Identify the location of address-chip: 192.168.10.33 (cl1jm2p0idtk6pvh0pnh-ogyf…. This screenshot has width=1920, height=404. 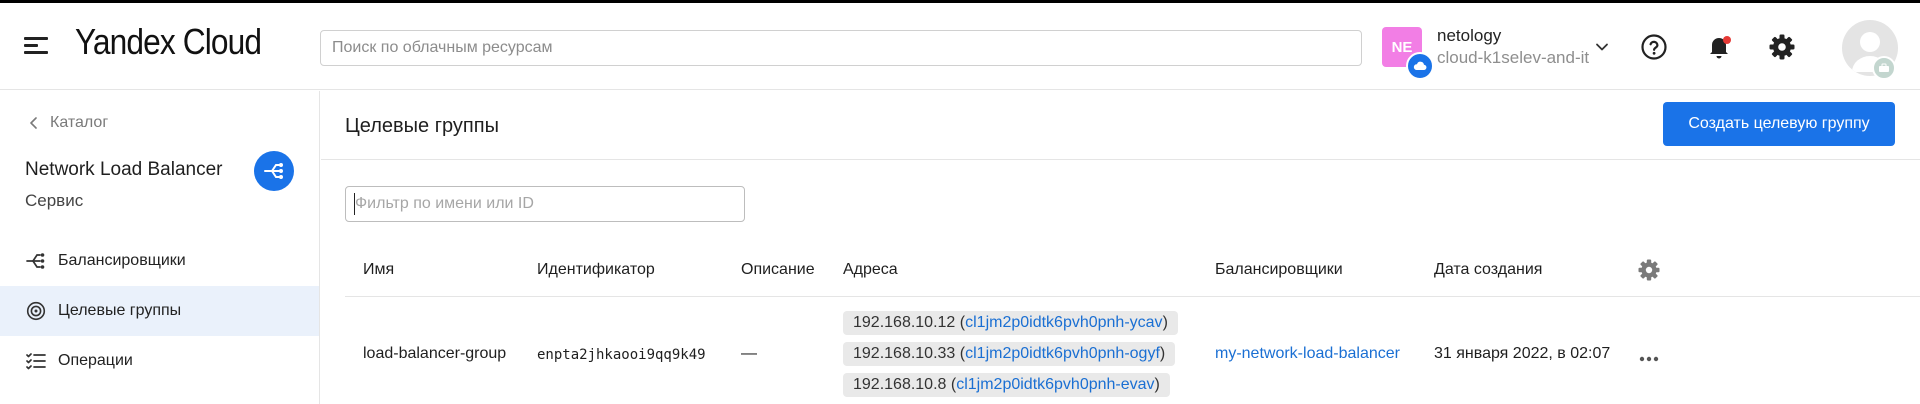
(1009, 354).